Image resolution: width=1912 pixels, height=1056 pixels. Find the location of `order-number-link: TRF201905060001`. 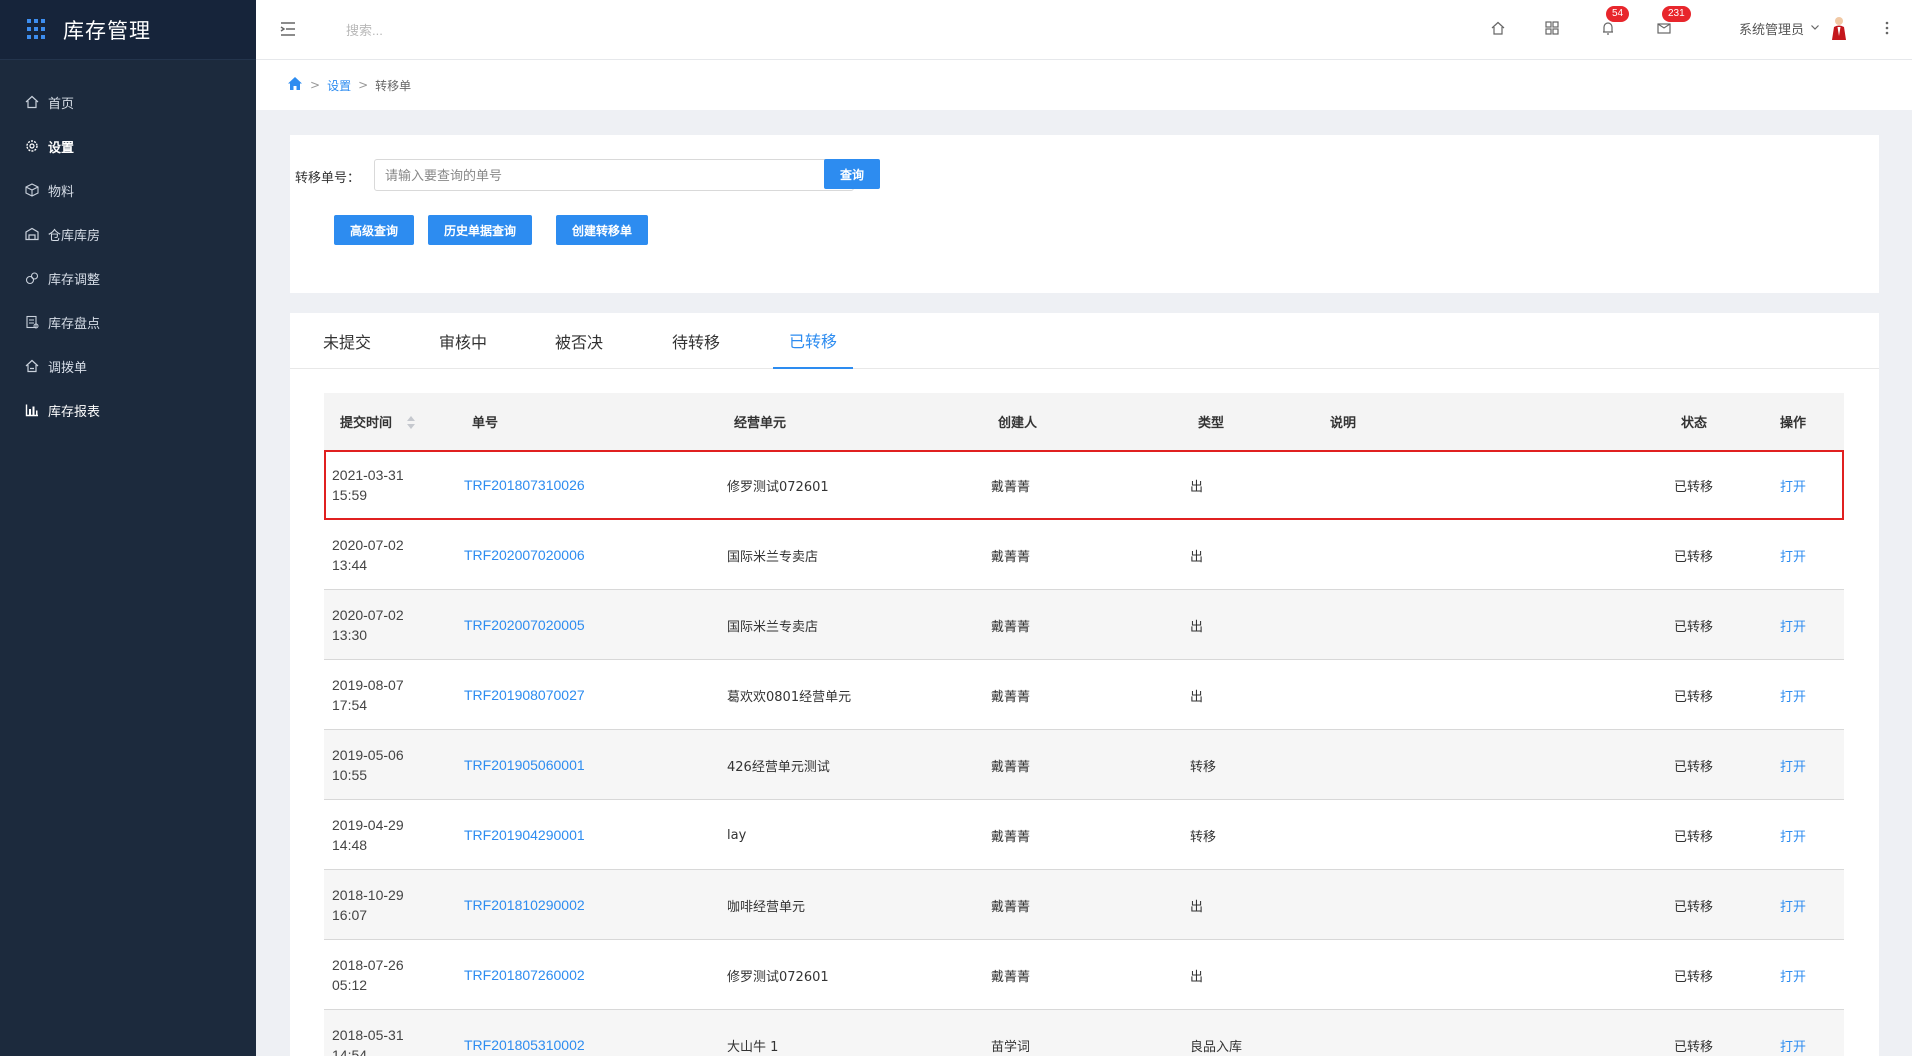

order-number-link: TRF201905060001 is located at coordinates (524, 765).